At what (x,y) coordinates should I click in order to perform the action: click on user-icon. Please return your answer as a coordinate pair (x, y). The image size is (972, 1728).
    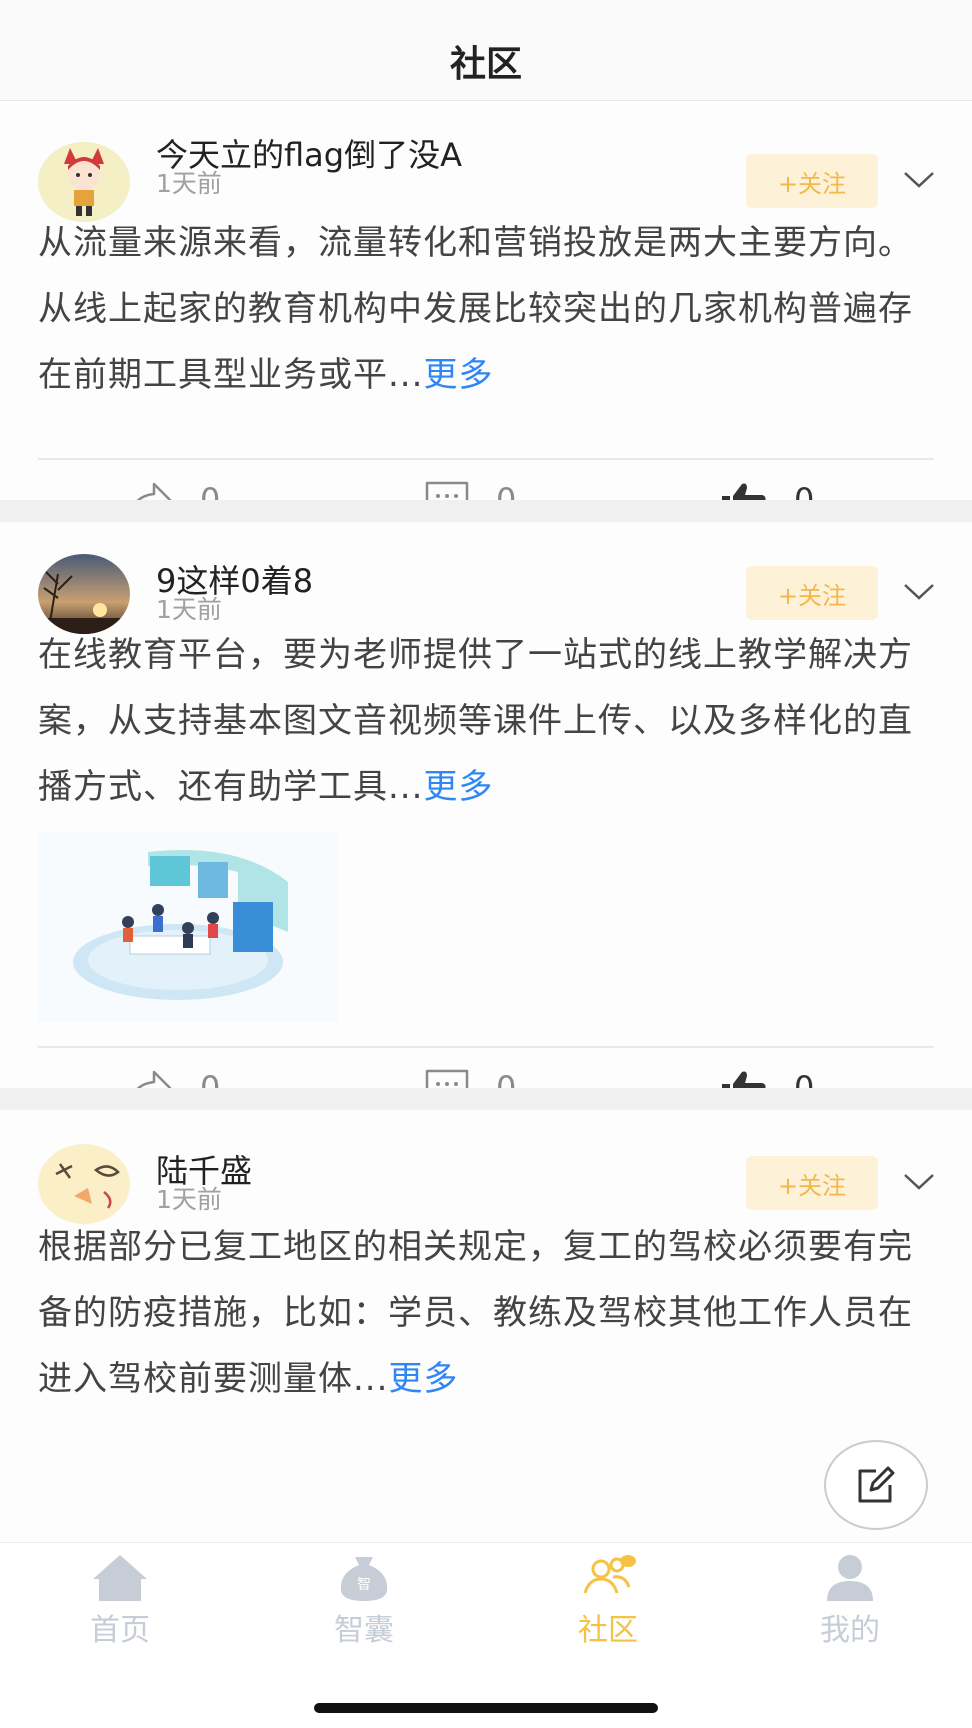
    Looking at the image, I should click on (850, 1578).